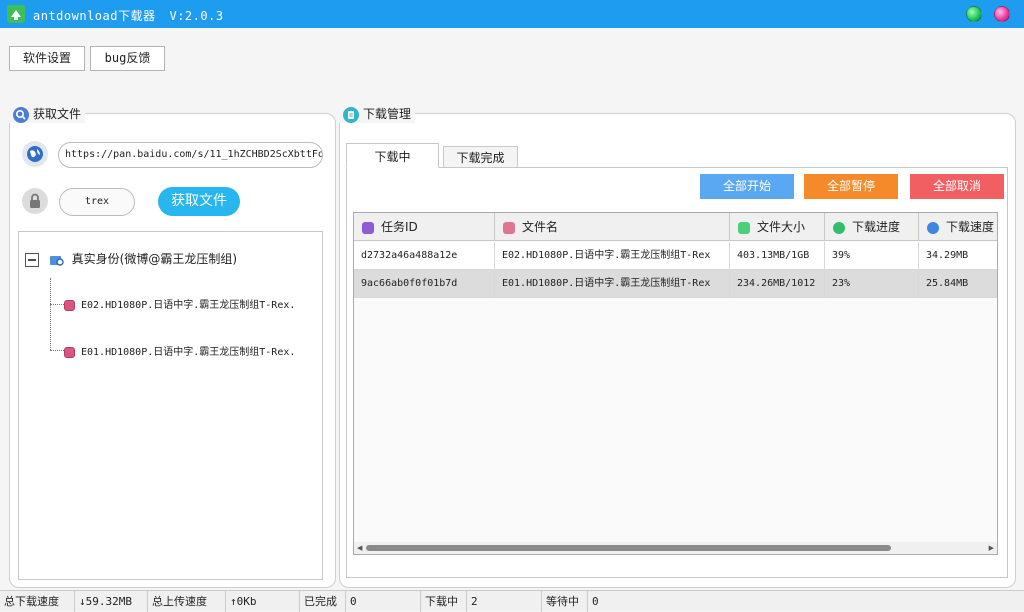 The width and height of the screenshot is (1024, 612). Describe the element at coordinates (777, 256) in the screenshot. I see `cell-size: 403.13MB/1GB` at that location.